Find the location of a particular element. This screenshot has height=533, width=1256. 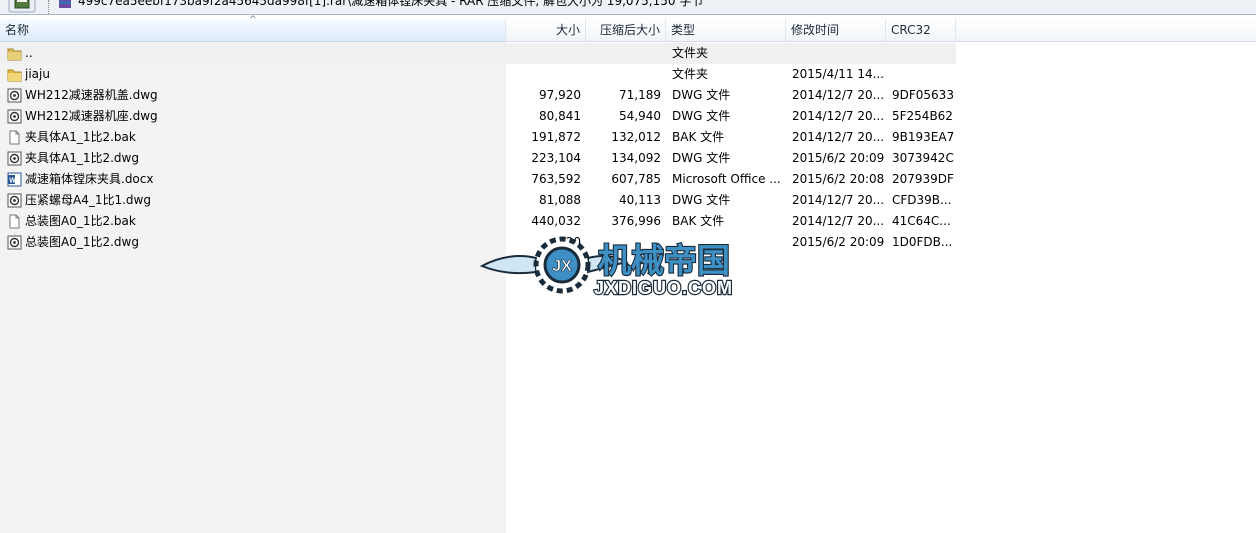

file-crc32: 207939DF is located at coordinates (923, 179).